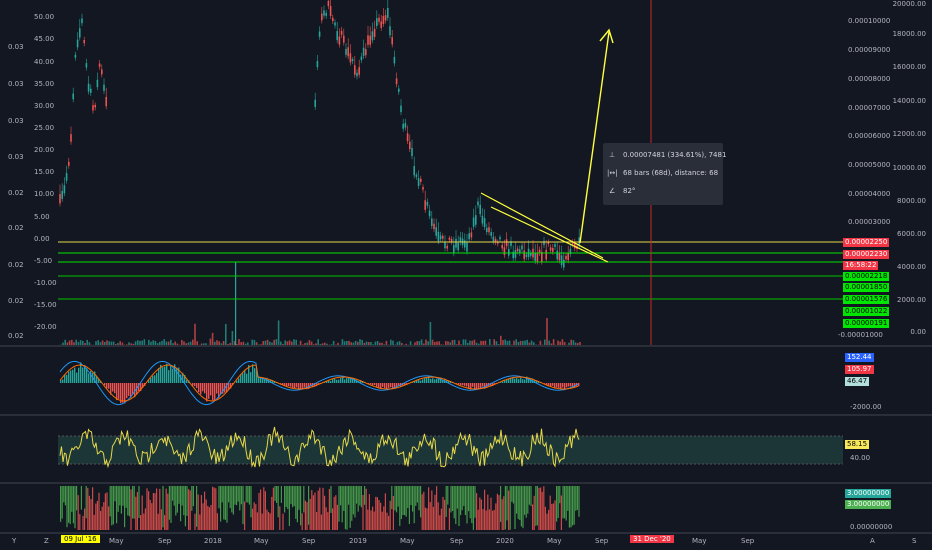  Describe the element at coordinates (909, 101) in the screenshot. I see `volume-scale-label: 14000.00` at that location.